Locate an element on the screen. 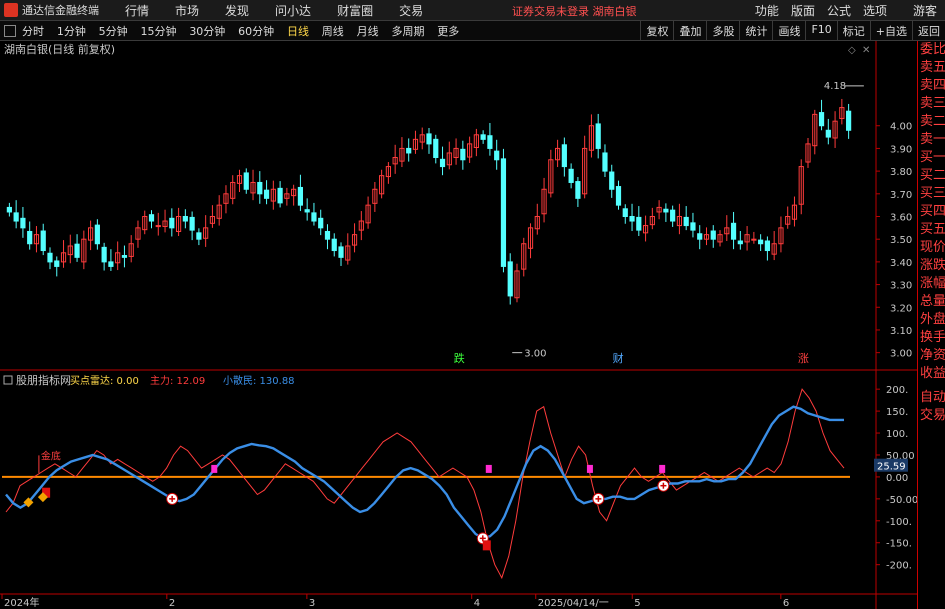  tool-overlay-button: 叠加 is located at coordinates (689, 31).